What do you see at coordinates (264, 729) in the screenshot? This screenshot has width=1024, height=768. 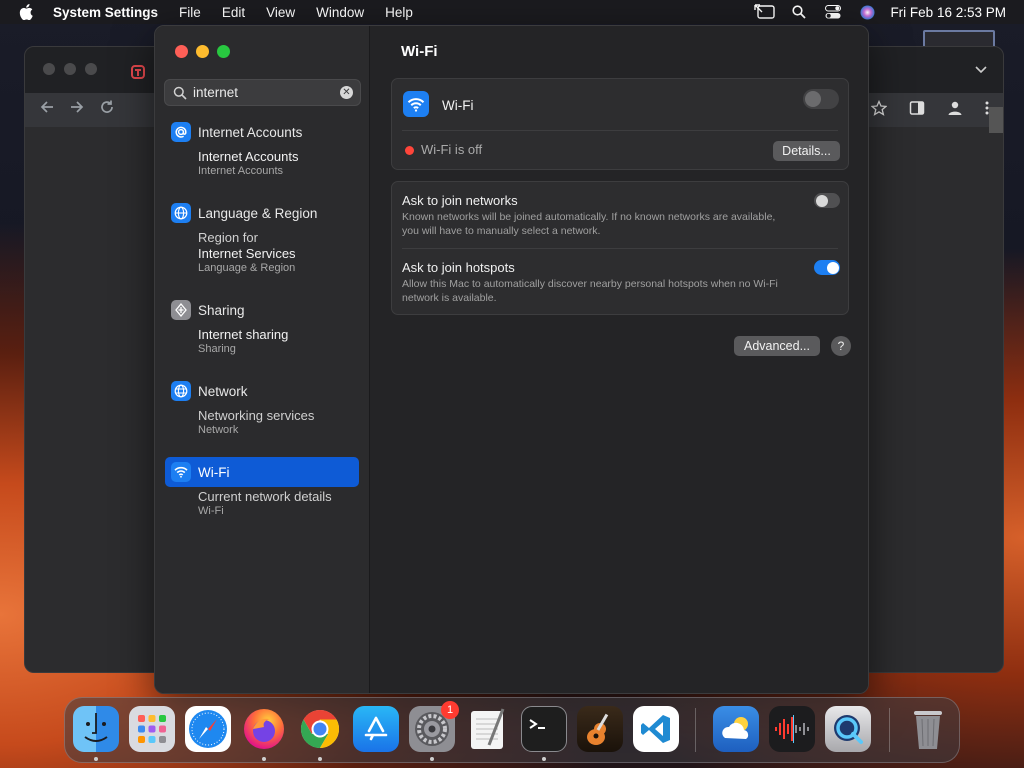 I see `dock-firefox` at bounding box center [264, 729].